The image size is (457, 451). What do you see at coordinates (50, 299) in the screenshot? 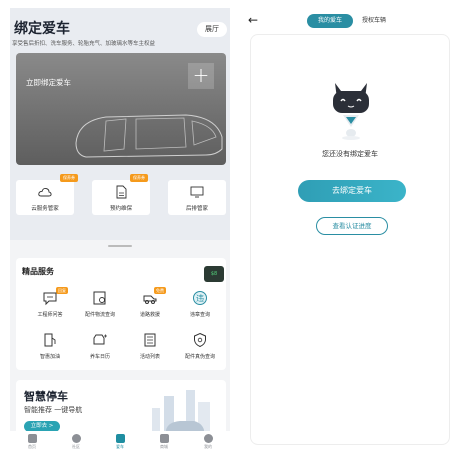
I see `chat-icon` at bounding box center [50, 299].